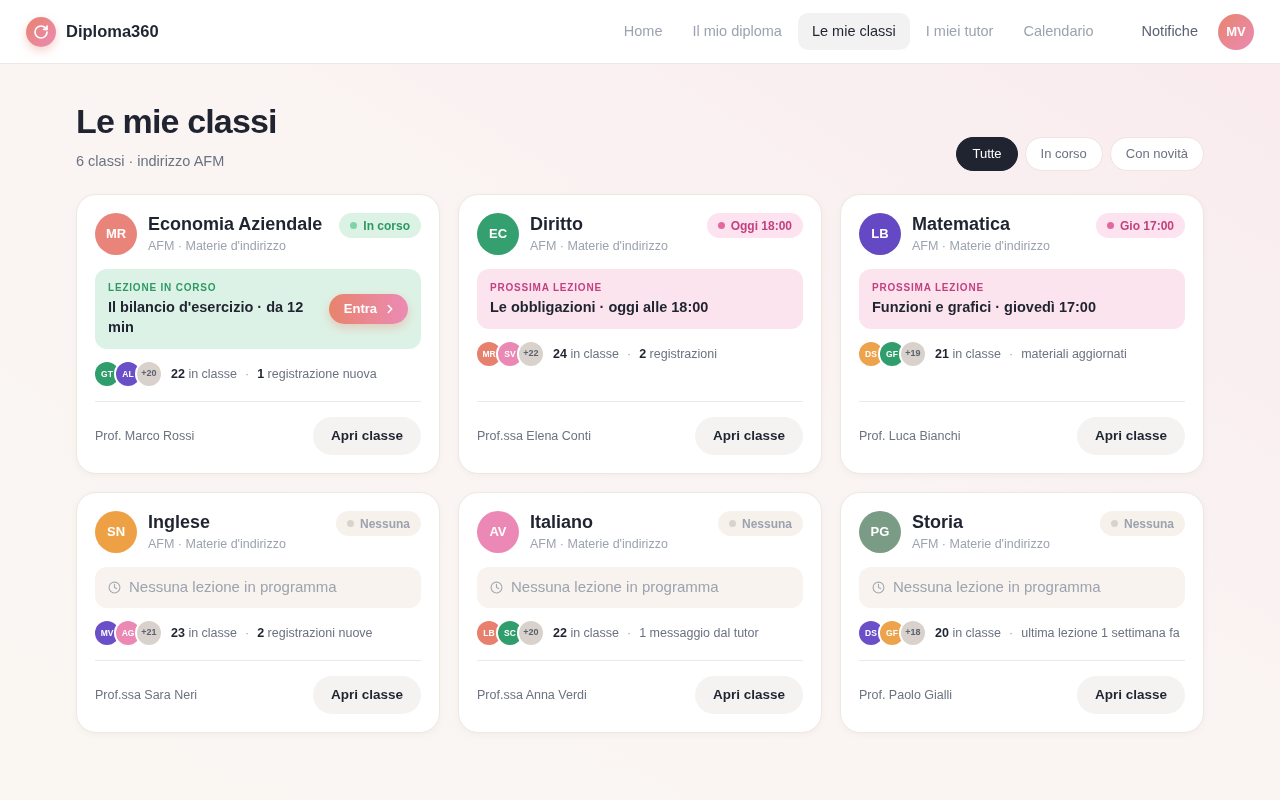 Image resolution: width=1280 pixels, height=800 pixels. I want to click on brand-name: Diploma360, so click(112, 32).